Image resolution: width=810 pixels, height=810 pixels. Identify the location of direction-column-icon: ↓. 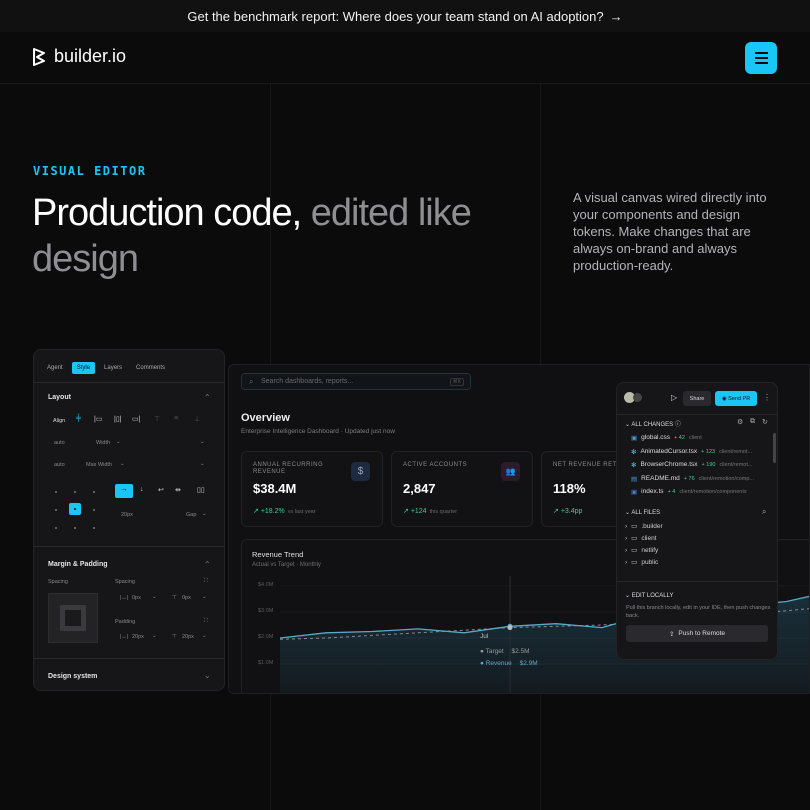
(142, 489).